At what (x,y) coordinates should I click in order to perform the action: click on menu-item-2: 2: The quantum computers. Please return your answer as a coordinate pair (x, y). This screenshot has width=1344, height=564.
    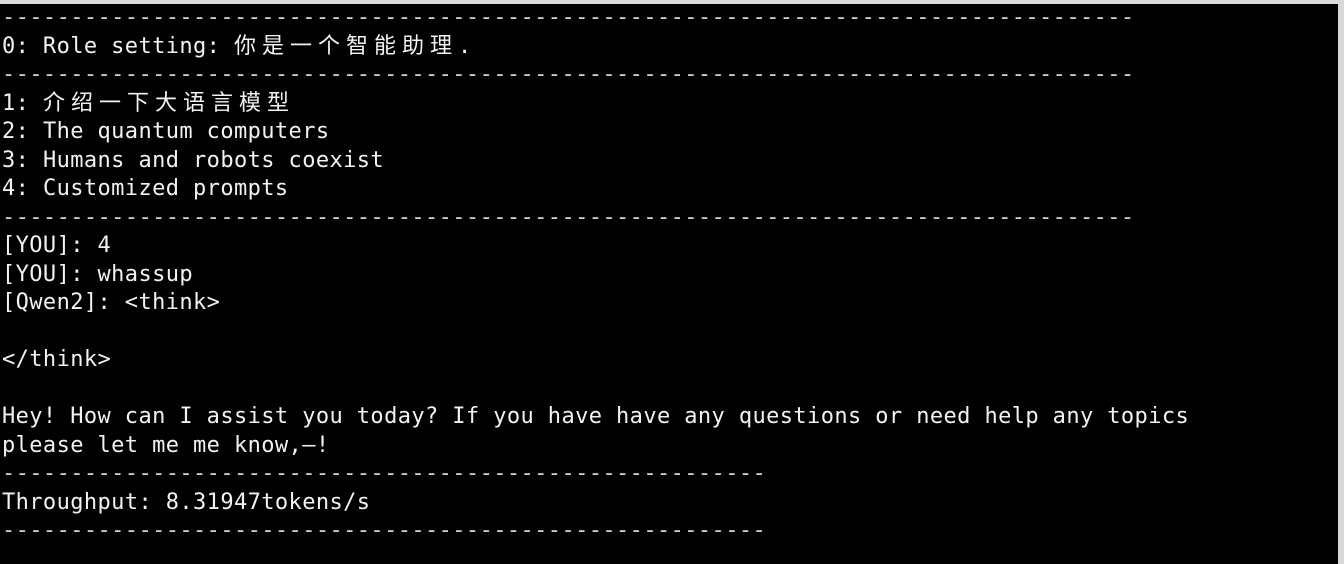
    Looking at the image, I should click on (670, 132).